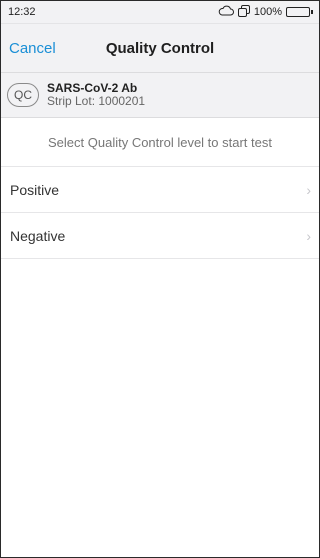  What do you see at coordinates (22, 12) in the screenshot?
I see `status-time: 12:32` at bounding box center [22, 12].